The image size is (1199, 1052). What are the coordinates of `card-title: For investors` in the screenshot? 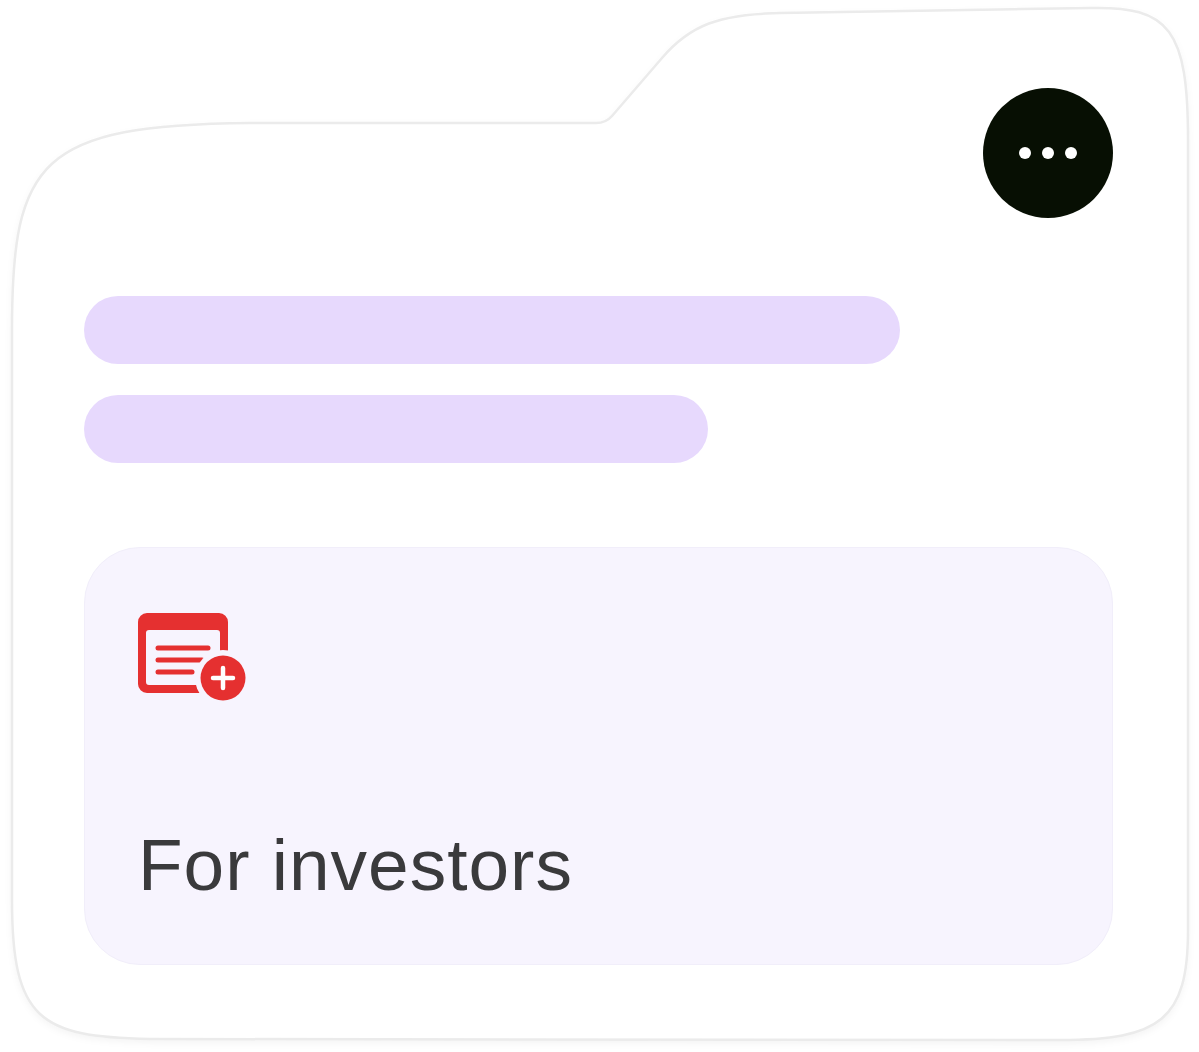 It's located at (355, 864).